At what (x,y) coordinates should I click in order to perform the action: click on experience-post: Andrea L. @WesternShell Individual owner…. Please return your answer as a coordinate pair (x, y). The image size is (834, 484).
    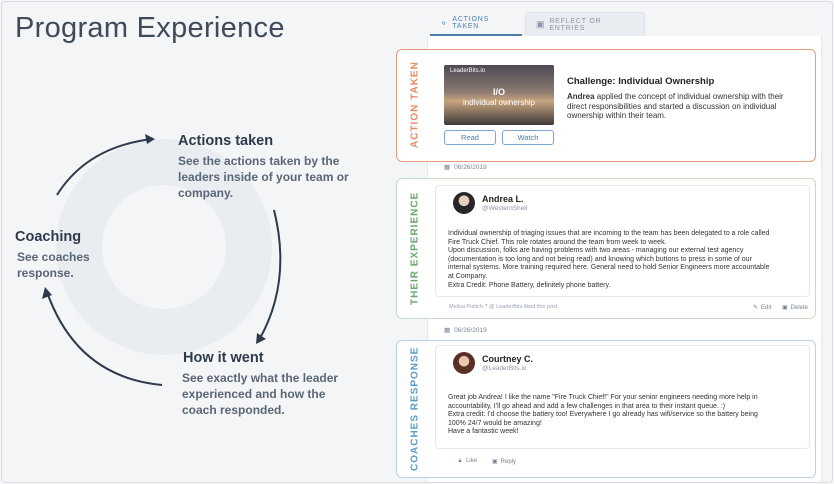
    Looking at the image, I should click on (622, 241).